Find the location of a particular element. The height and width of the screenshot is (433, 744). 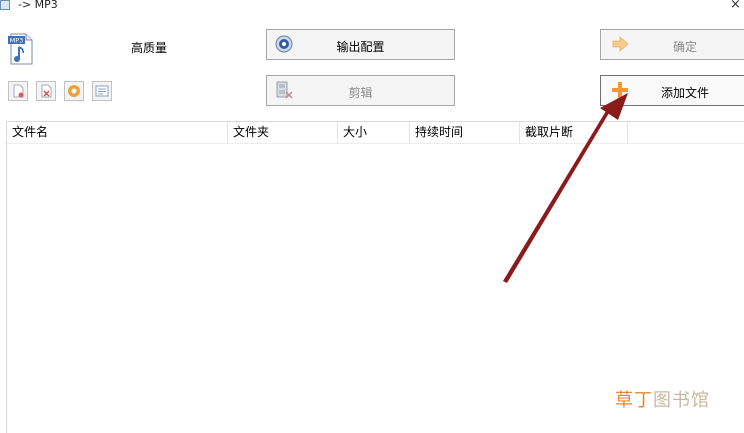

edit-button: 剪辑 is located at coordinates (360, 90).